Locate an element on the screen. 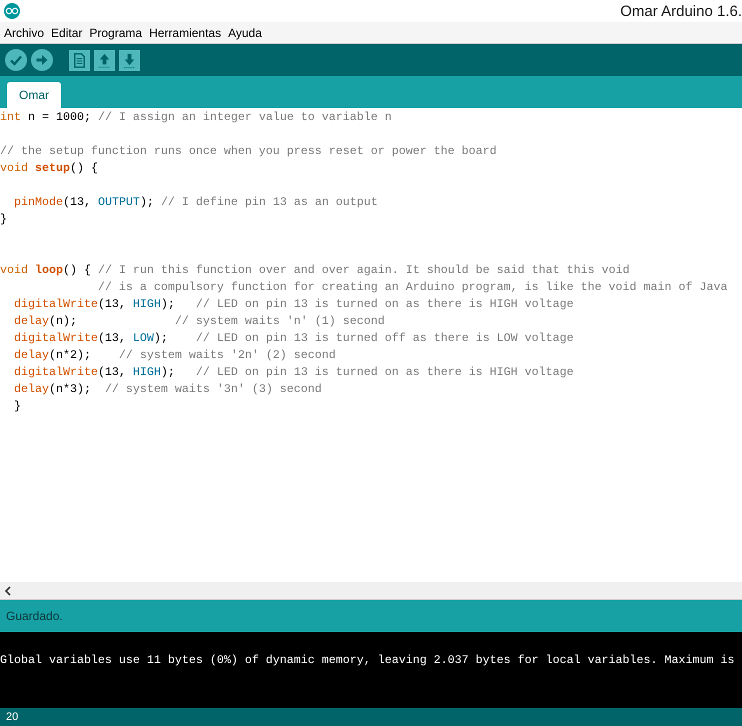  code-line: digitalWrite(13, LOW); // LED on pin 13 is turned off as there is LOW voltage is located at coordinates (293, 338).